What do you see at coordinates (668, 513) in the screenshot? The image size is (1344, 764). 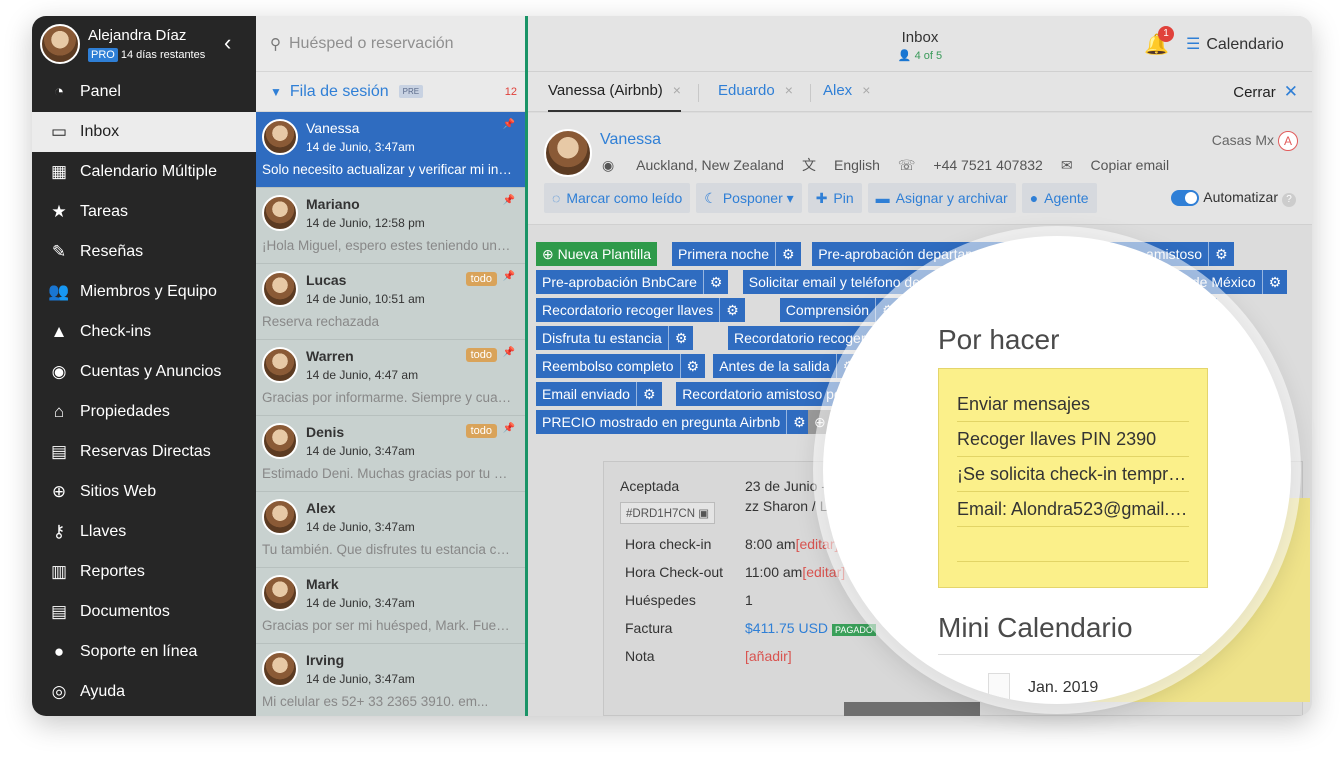 I see `reservation-code: #DRD1H7CN ▣` at bounding box center [668, 513].